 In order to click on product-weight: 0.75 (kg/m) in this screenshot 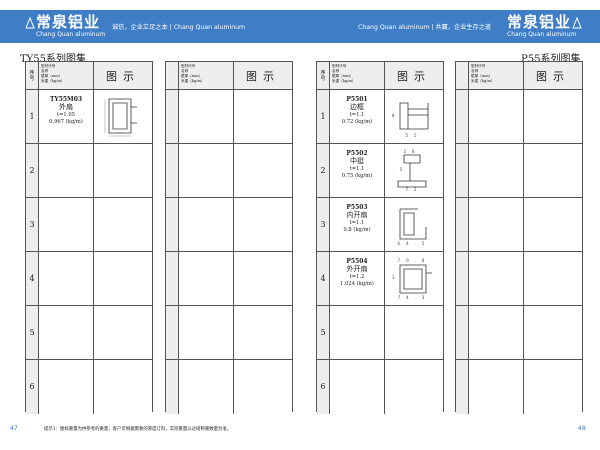, I will do `click(357, 176)`.